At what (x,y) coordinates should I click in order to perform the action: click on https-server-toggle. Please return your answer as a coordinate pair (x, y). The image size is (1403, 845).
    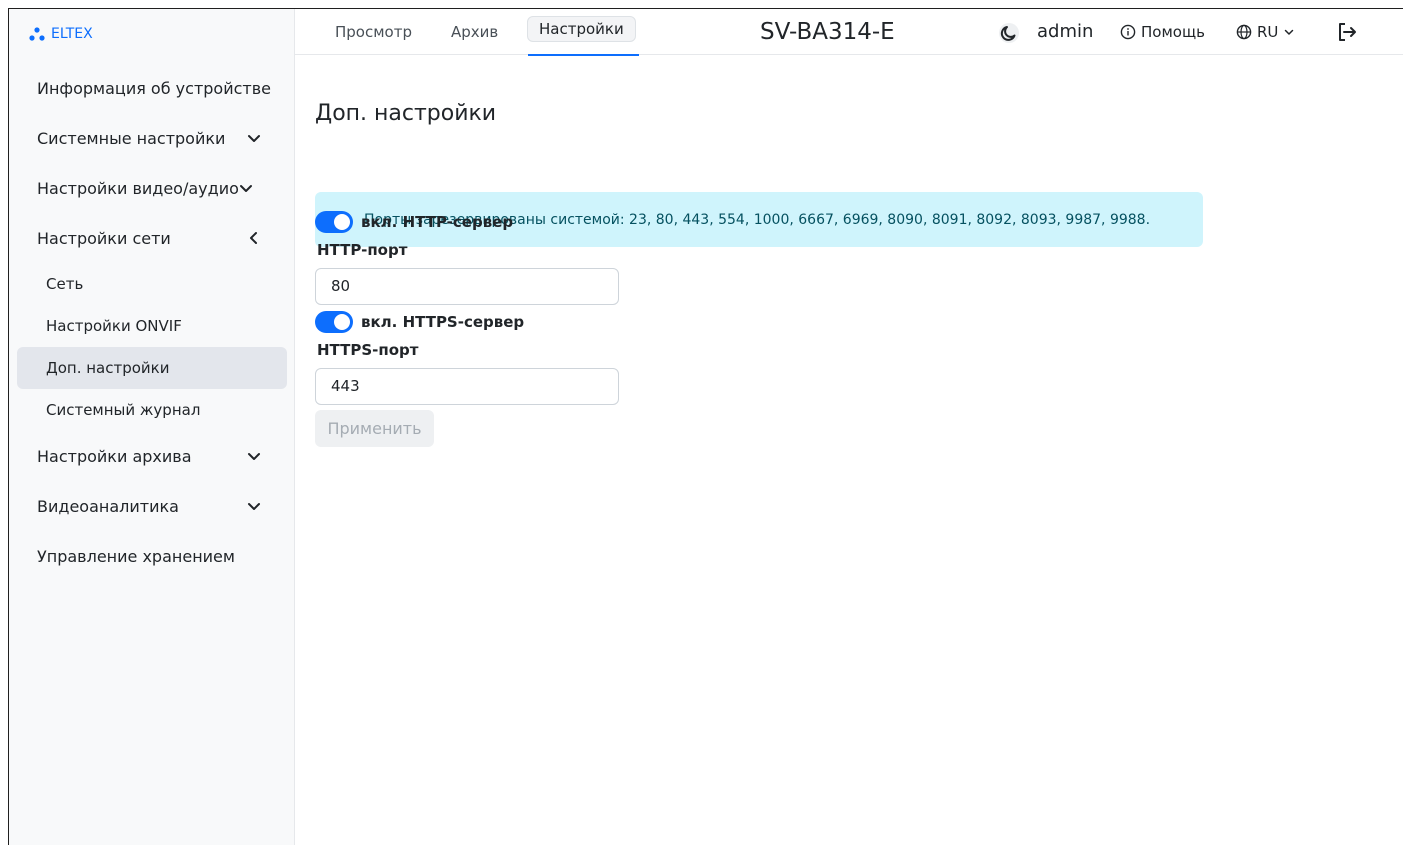
    Looking at the image, I should click on (334, 322).